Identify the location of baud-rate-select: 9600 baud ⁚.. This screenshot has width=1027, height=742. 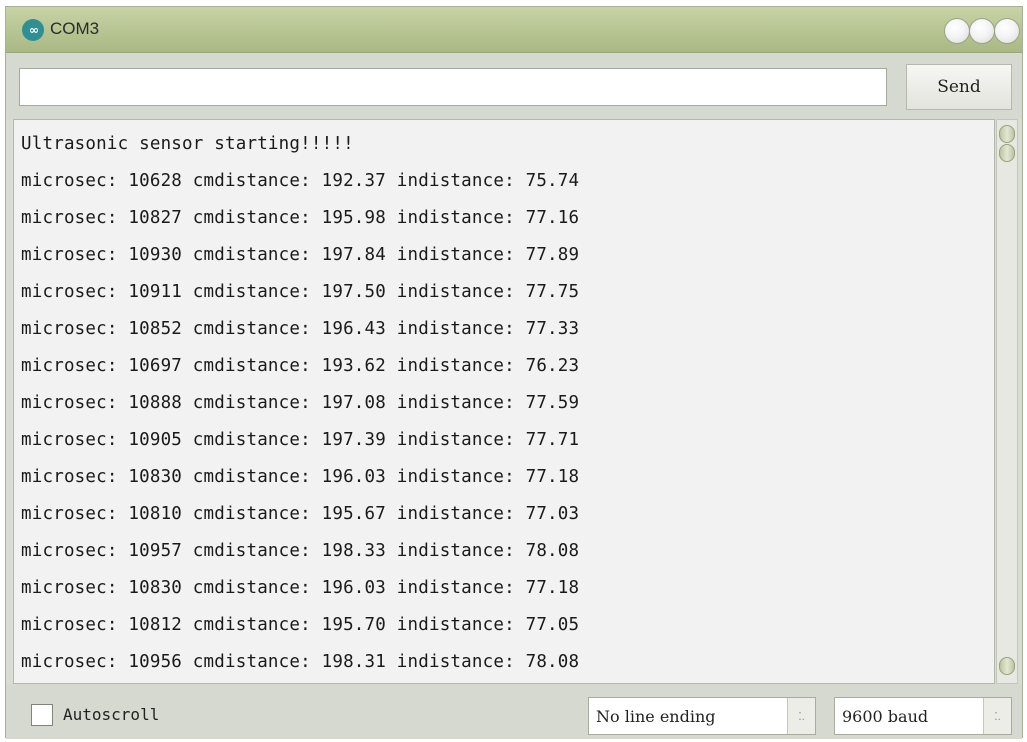
(923, 716).